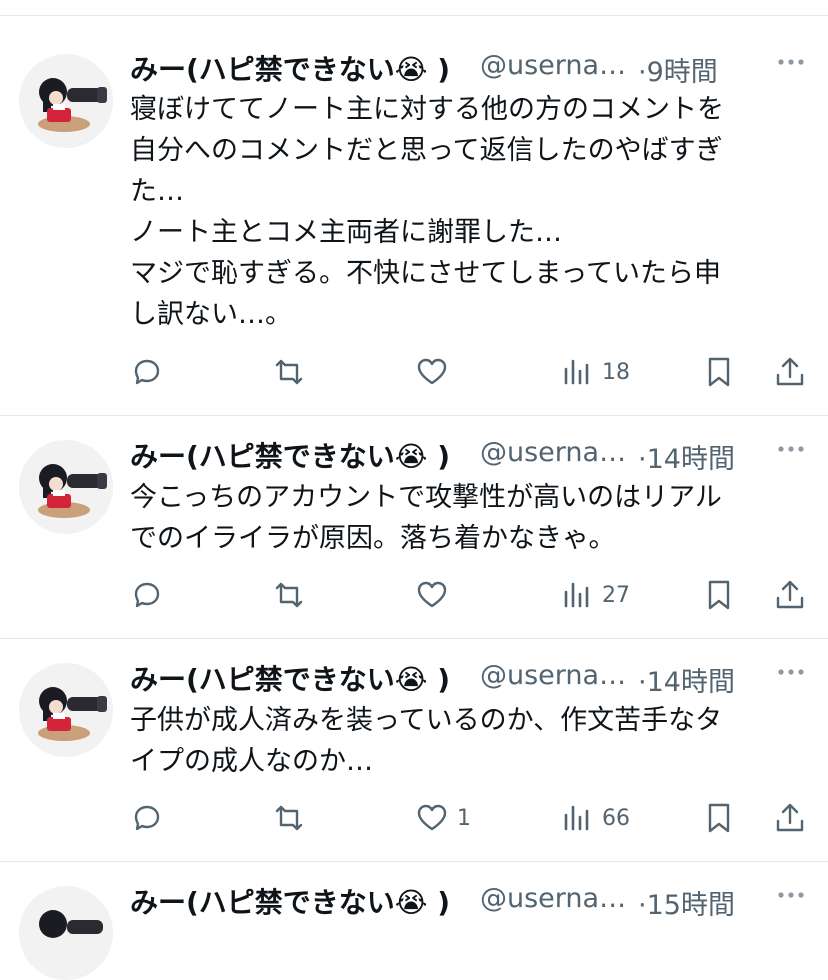  Describe the element at coordinates (595, 372) in the screenshot. I see `views-button: 18` at that location.